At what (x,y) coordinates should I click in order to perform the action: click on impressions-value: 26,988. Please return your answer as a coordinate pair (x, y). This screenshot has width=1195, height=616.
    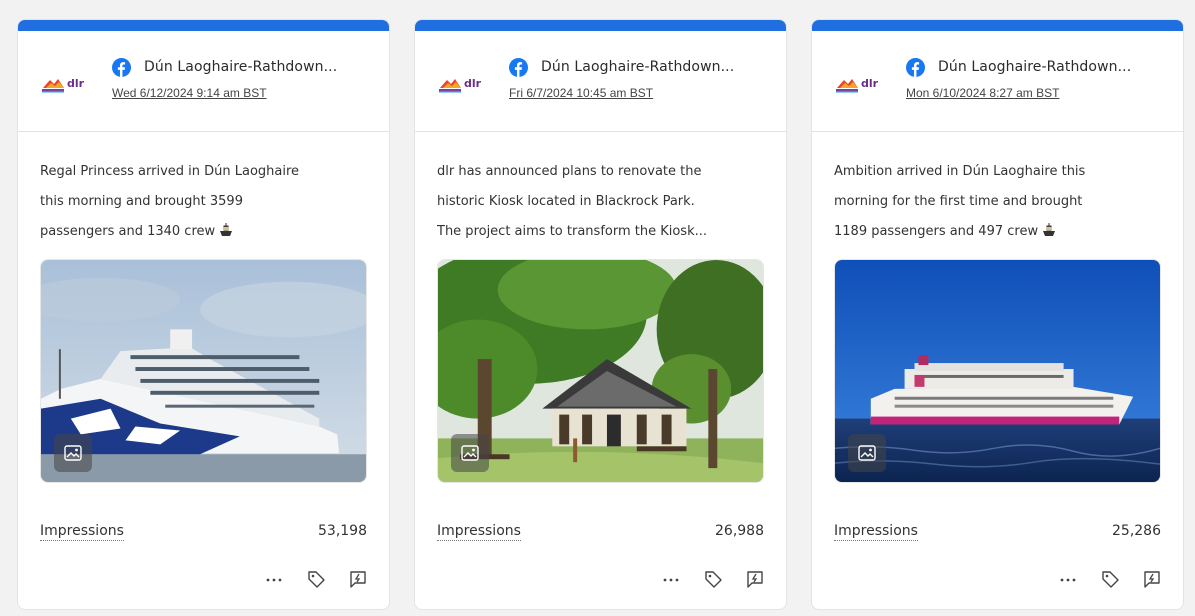
    Looking at the image, I should click on (739, 531).